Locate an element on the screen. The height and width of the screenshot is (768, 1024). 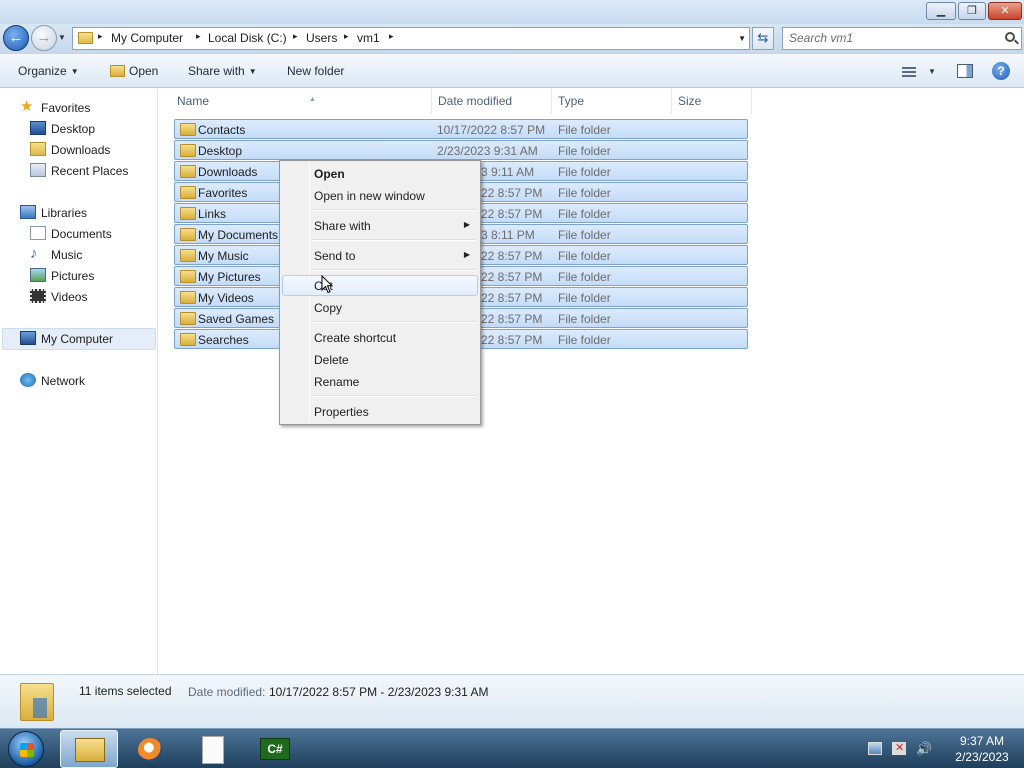
new-folder-button: New folder is located at coordinates (315, 71).